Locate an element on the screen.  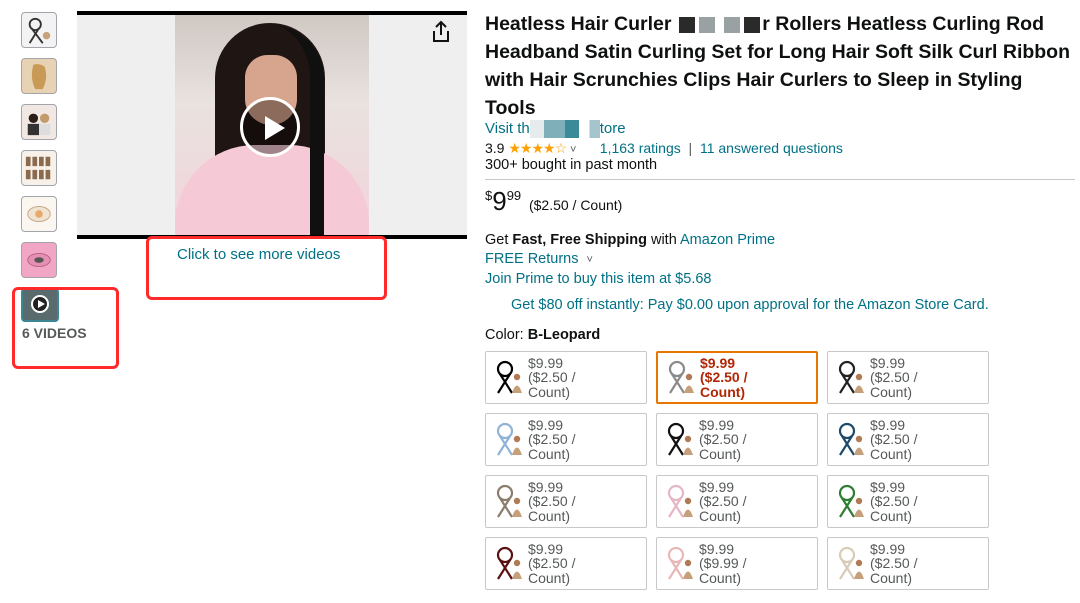
rating-value: 3.9 is located at coordinates (495, 148).